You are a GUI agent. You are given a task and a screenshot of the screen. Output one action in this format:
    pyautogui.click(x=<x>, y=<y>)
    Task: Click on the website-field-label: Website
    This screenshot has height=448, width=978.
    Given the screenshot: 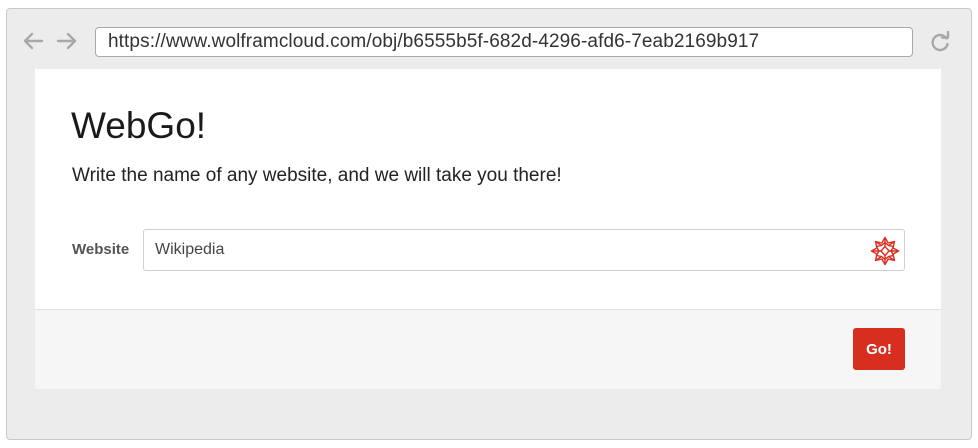 What is the action you would take?
    pyautogui.click(x=101, y=249)
    